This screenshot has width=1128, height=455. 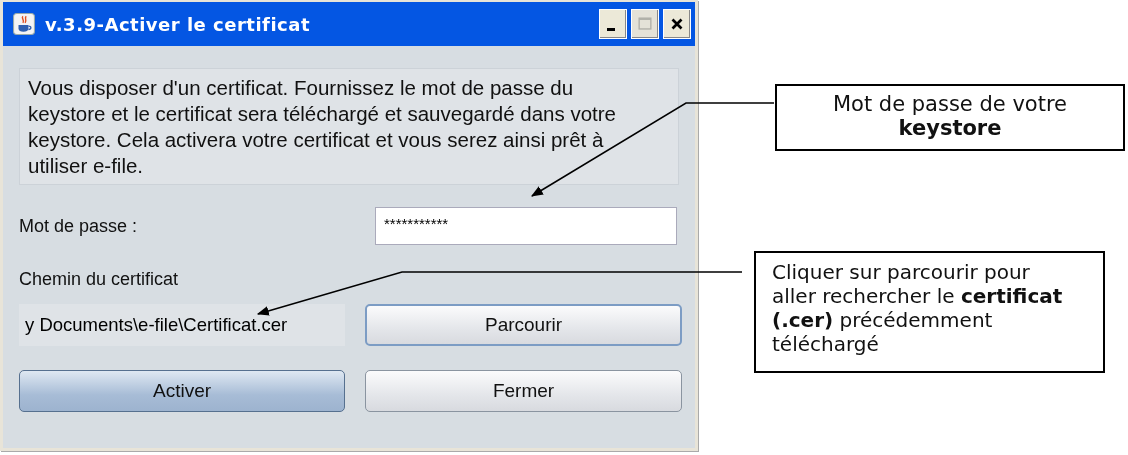 What do you see at coordinates (182, 325) in the screenshot?
I see `certificate-path-field: y Documents\e-file\Certificat.cer` at bounding box center [182, 325].